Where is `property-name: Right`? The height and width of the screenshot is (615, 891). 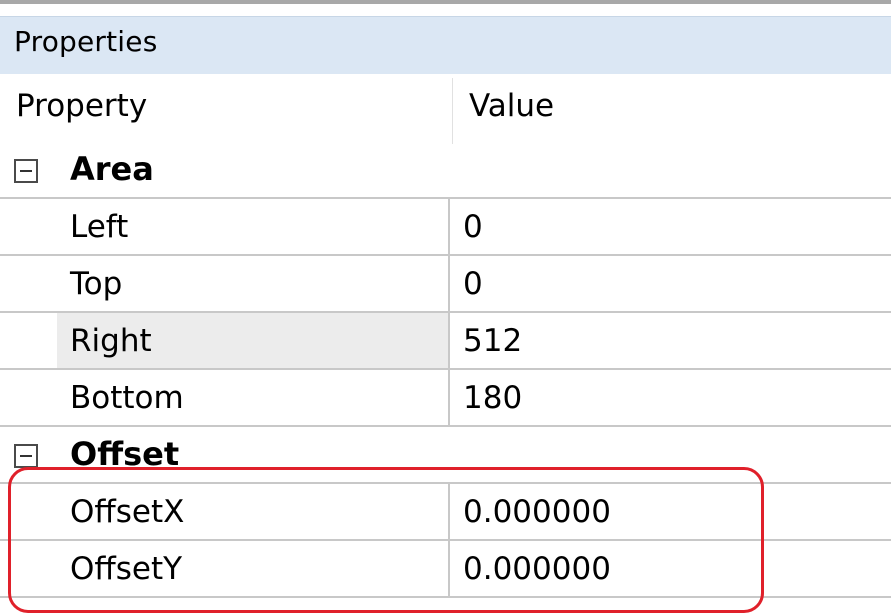
property-name: Right is located at coordinates (111, 341).